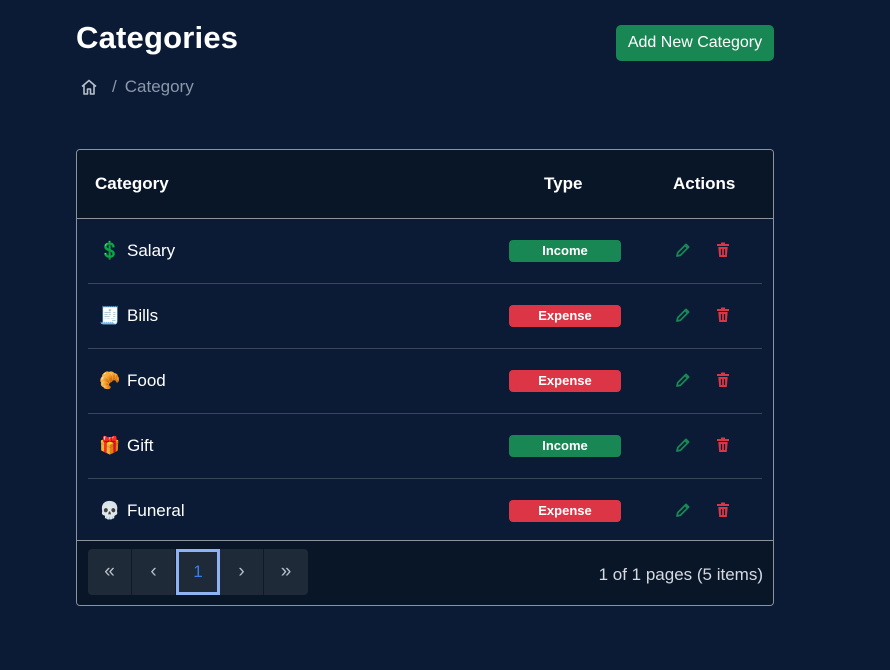  Describe the element at coordinates (132, 184) in the screenshot. I see `column-header-category: Category` at that location.